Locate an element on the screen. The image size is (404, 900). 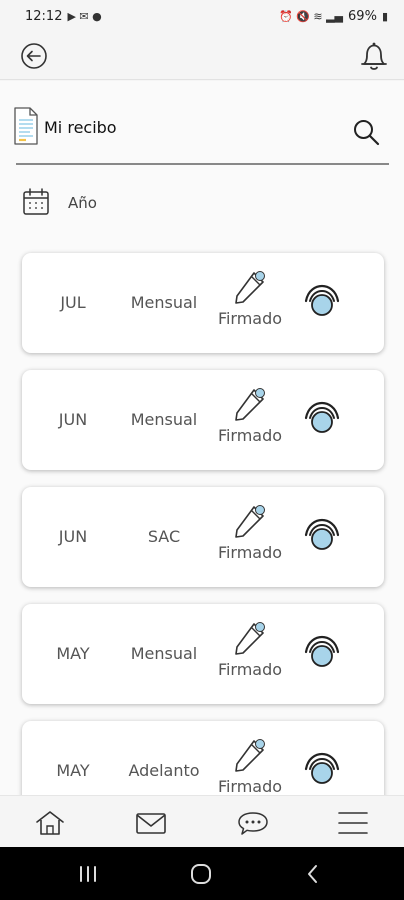
status-time: 12:12 is located at coordinates (44, 16).